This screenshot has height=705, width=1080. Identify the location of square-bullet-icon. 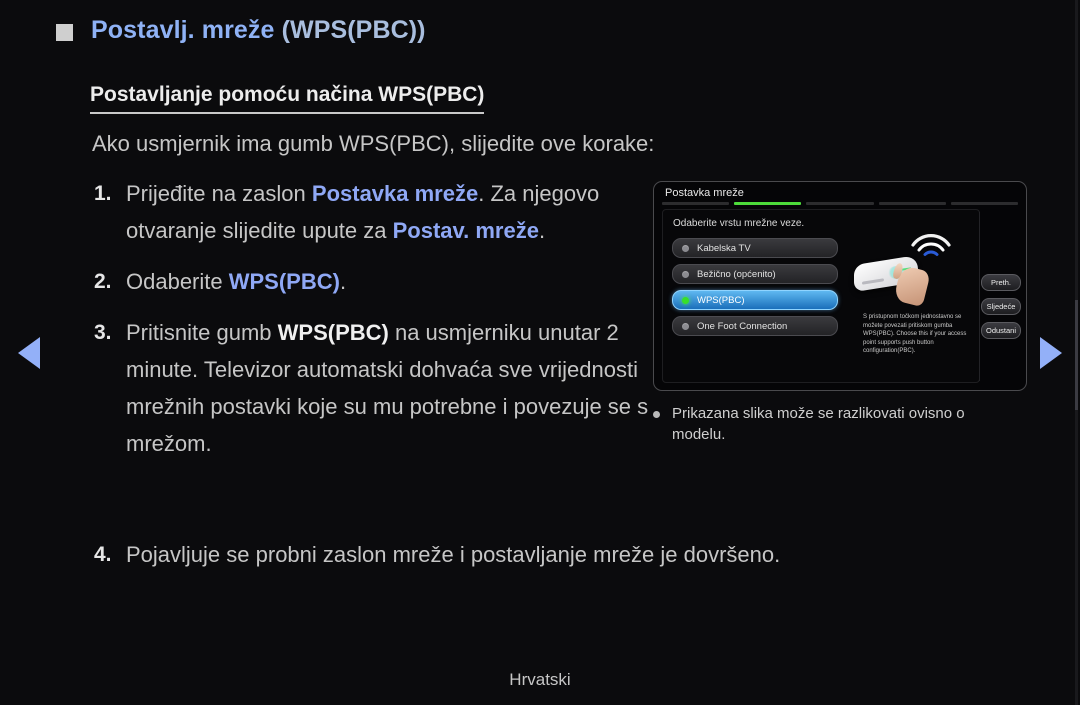
(64, 32).